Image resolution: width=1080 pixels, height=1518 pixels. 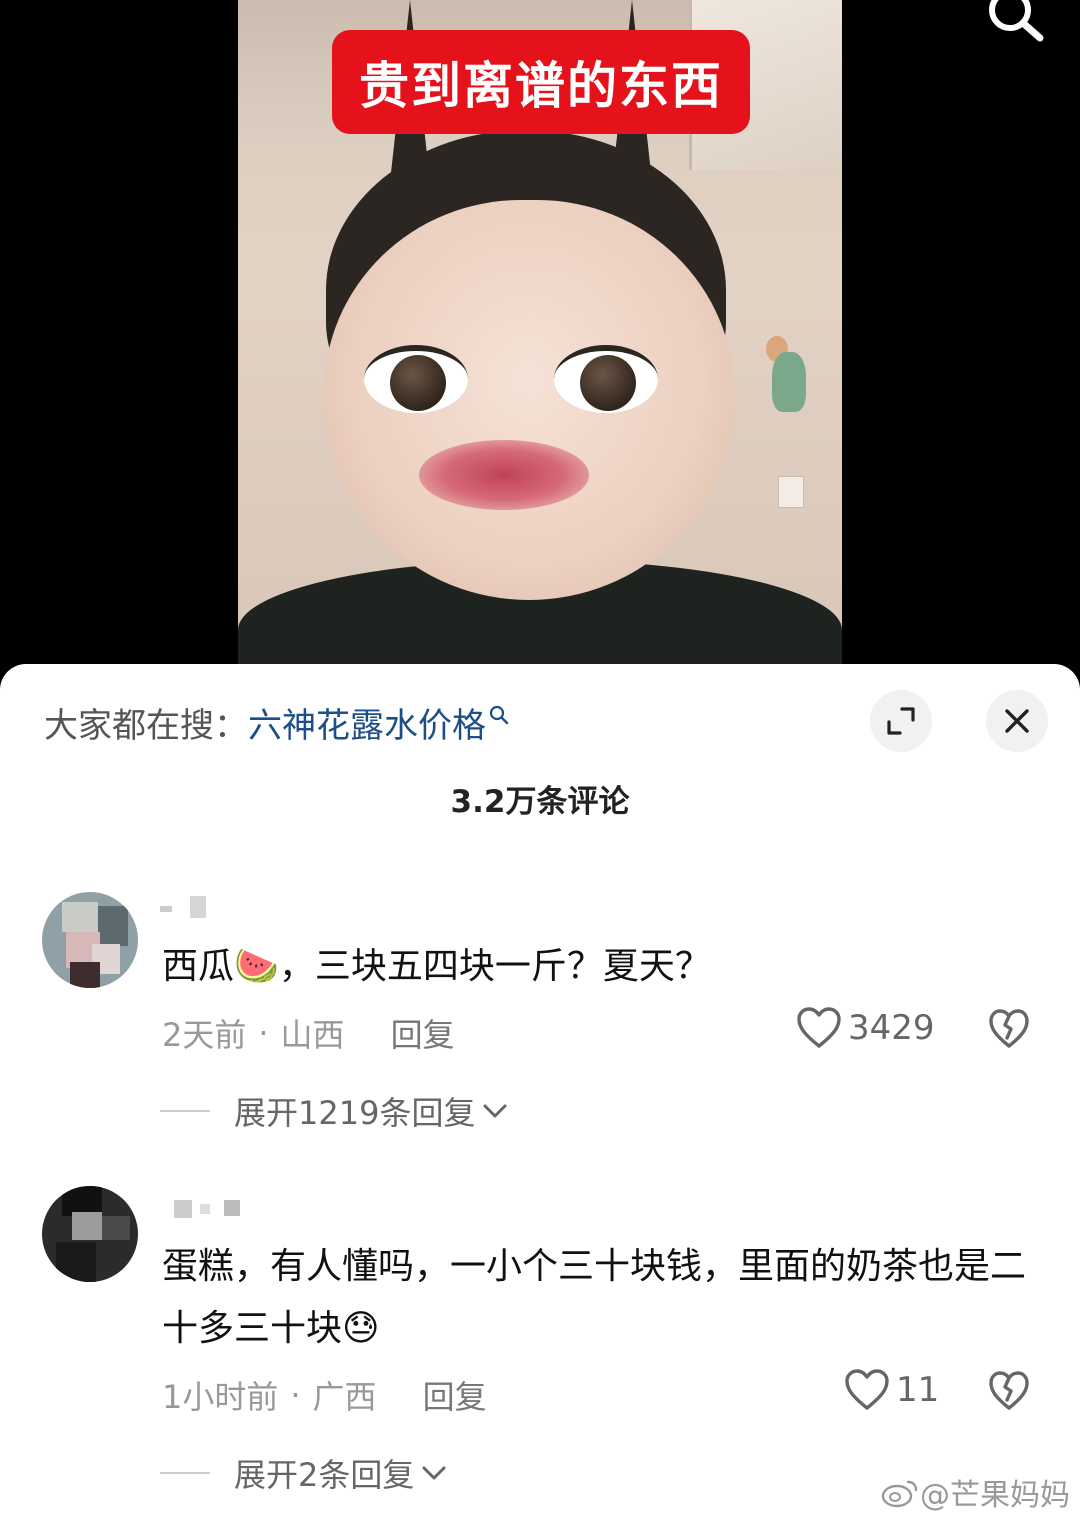 What do you see at coordinates (220, 1397) in the screenshot?
I see `comment-time: 1小时前` at bounding box center [220, 1397].